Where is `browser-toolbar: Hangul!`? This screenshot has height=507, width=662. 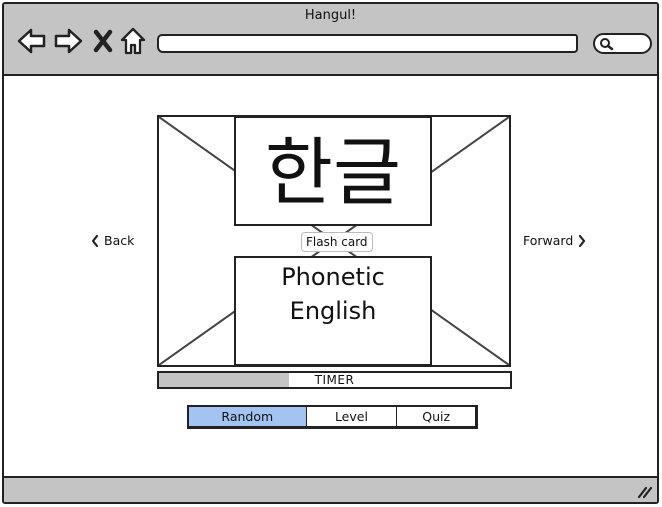 browser-toolbar: Hangul! is located at coordinates (330, 40).